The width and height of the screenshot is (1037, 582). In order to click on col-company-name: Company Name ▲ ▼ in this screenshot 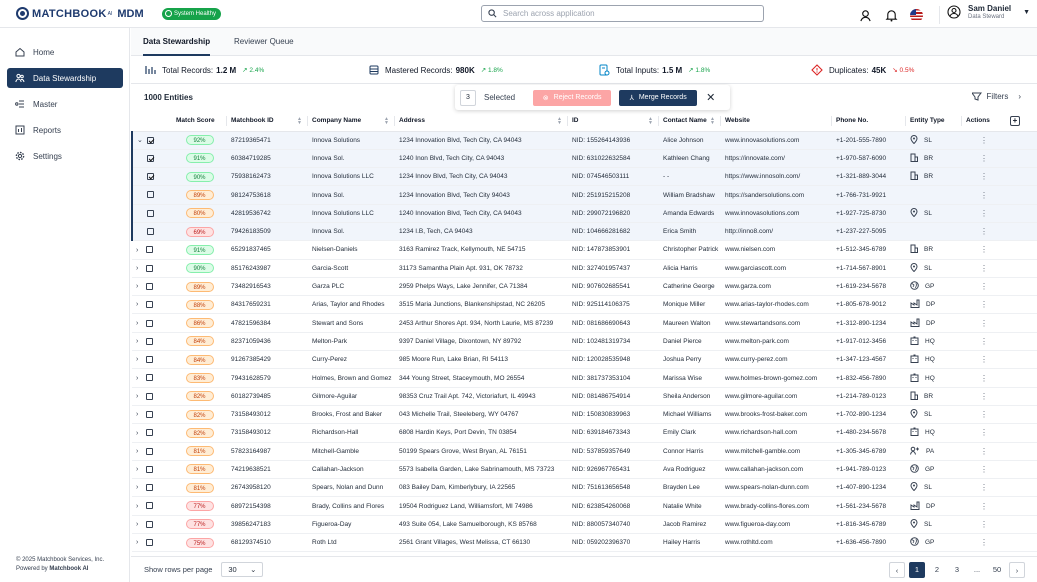, I will do `click(351, 121)`.